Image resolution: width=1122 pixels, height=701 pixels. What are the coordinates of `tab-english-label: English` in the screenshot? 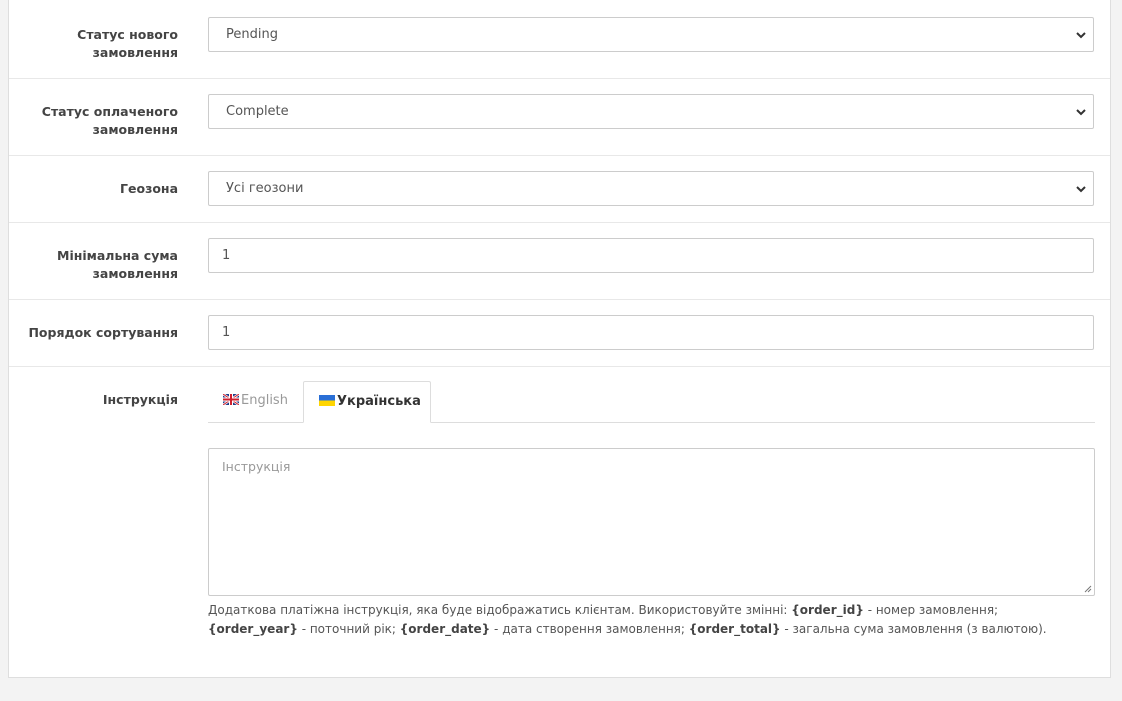 It's located at (264, 400).